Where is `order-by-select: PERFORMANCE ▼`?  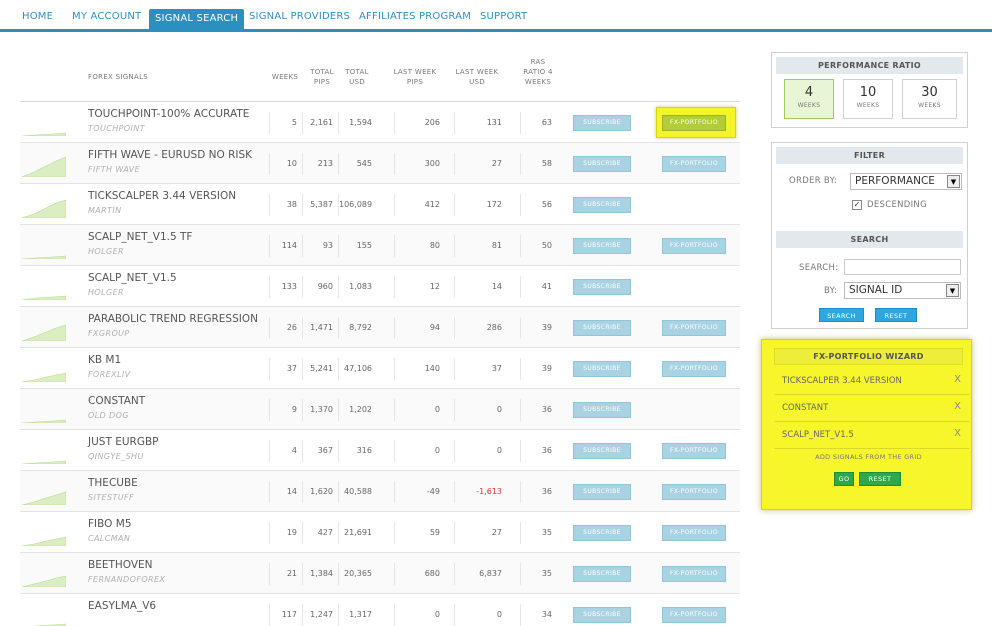 order-by-select: PERFORMANCE ▼ is located at coordinates (906, 181).